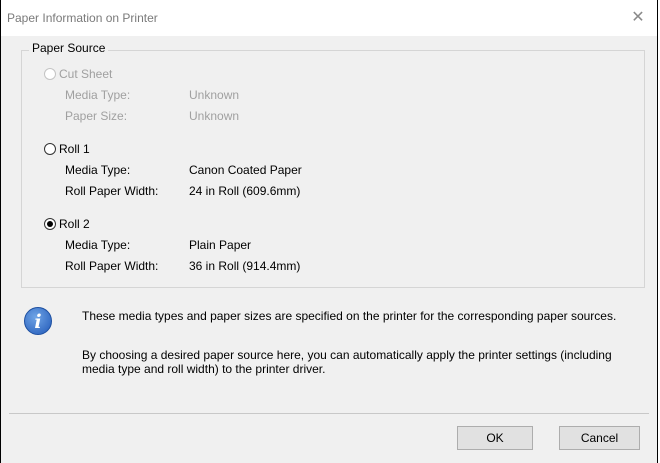  I want to click on cancel-button: Cancel, so click(599, 438).